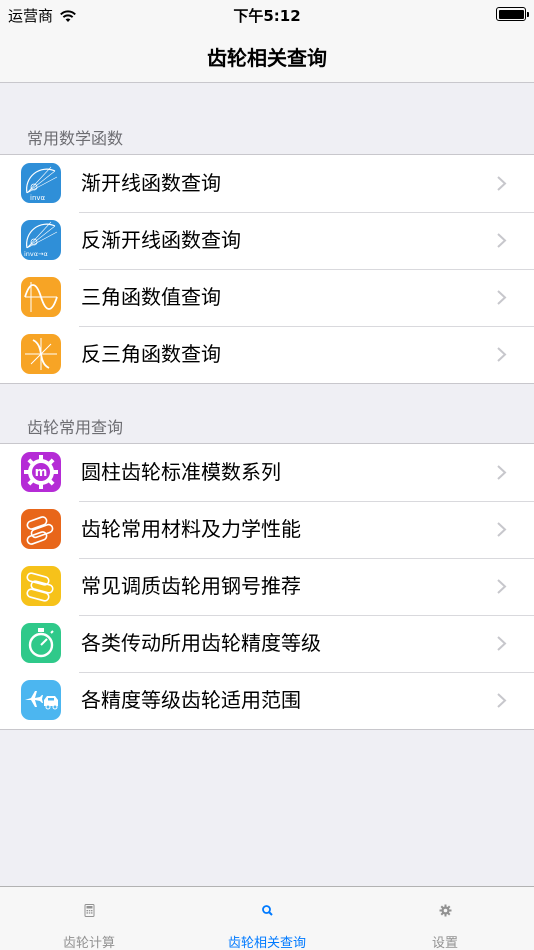 This screenshot has height=950, width=534. I want to click on steel-bars-icon, so click(41, 586).